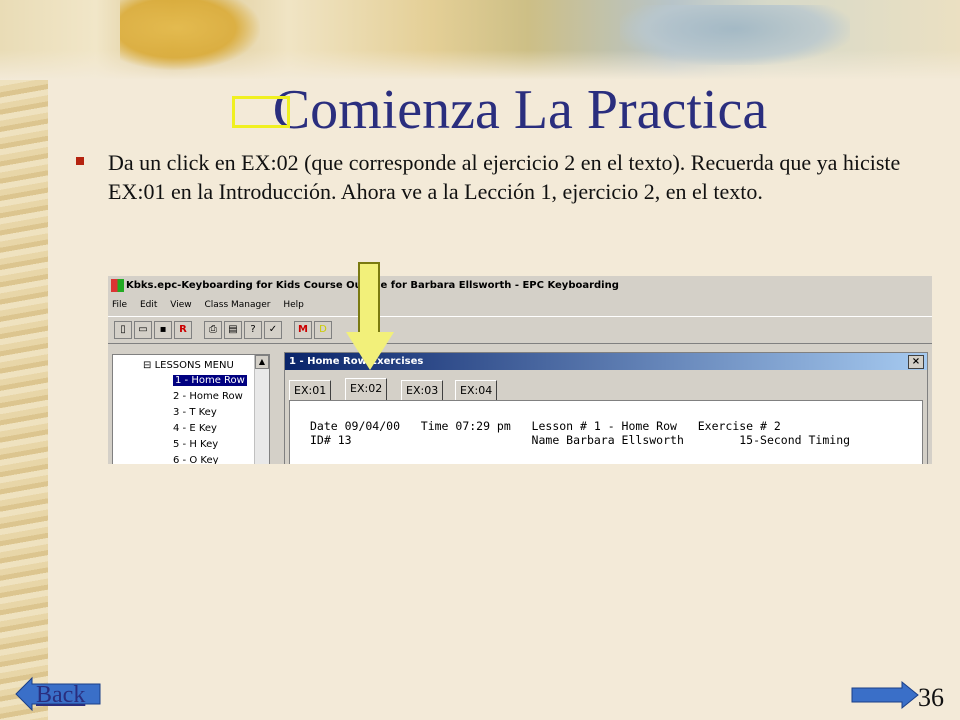 The height and width of the screenshot is (720, 960). What do you see at coordinates (61, 695) in the screenshot?
I see `back-label: Back` at bounding box center [61, 695].